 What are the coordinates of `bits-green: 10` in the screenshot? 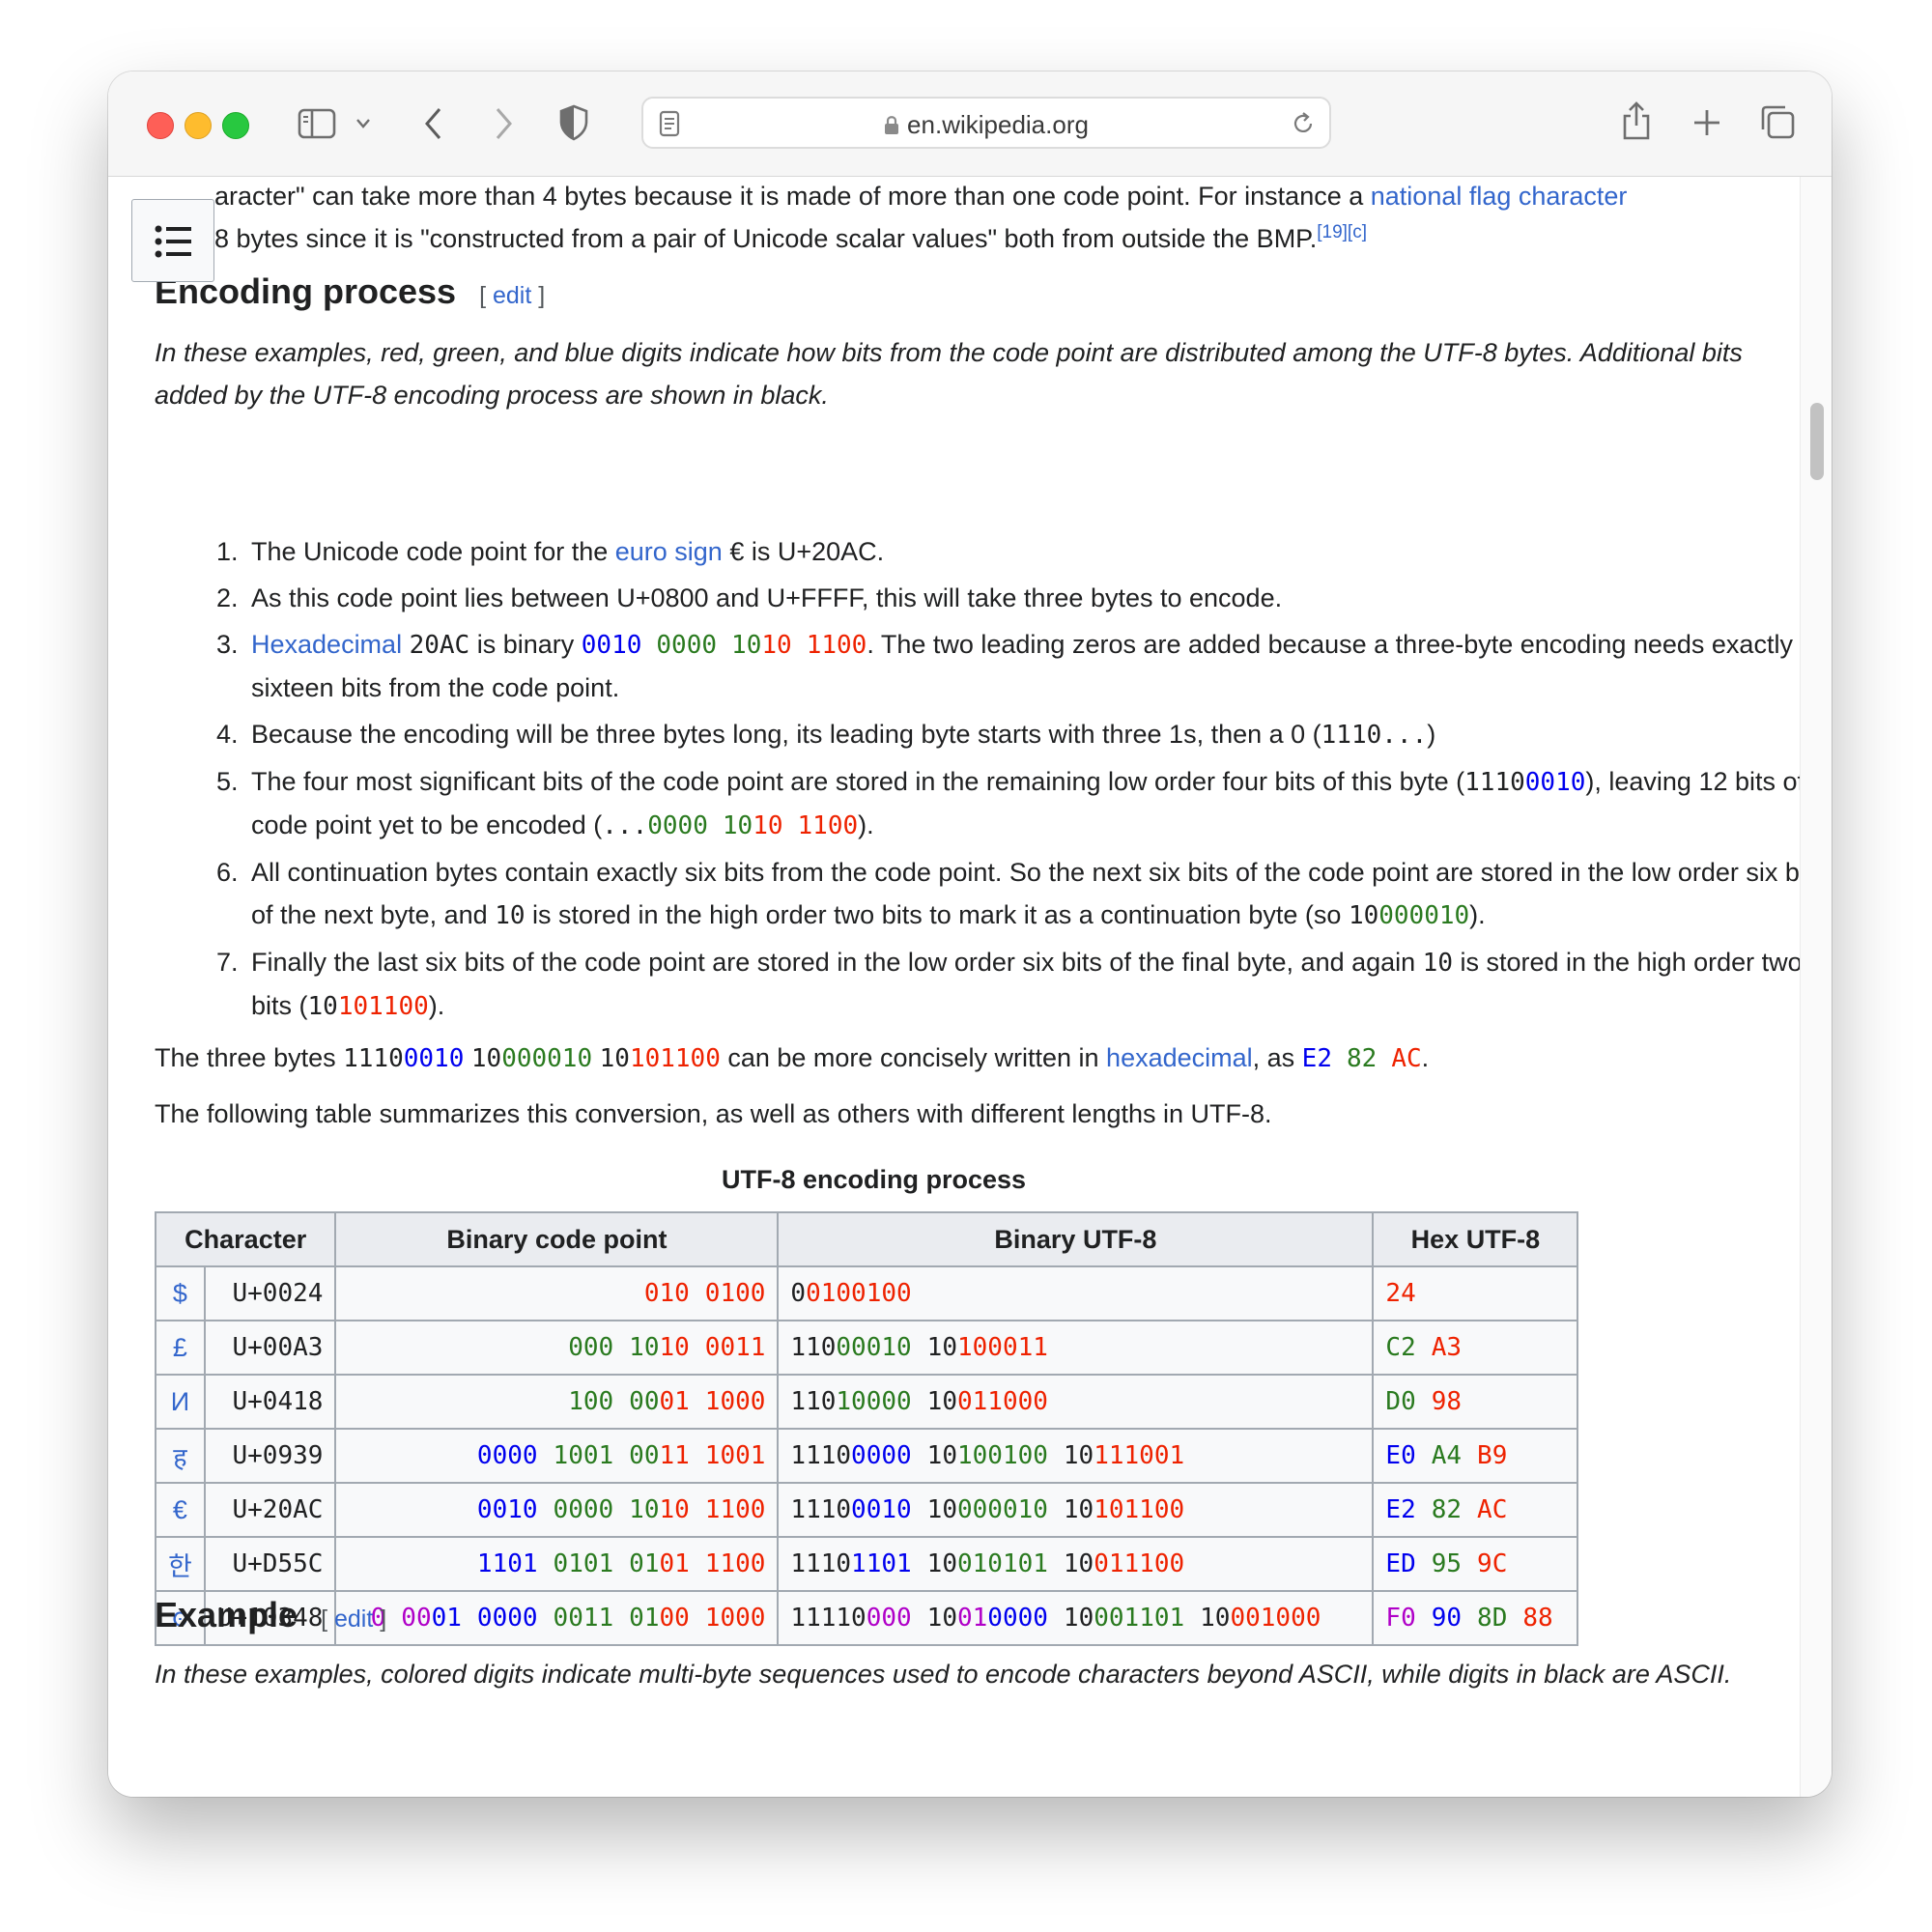 It's located at (746, 645).